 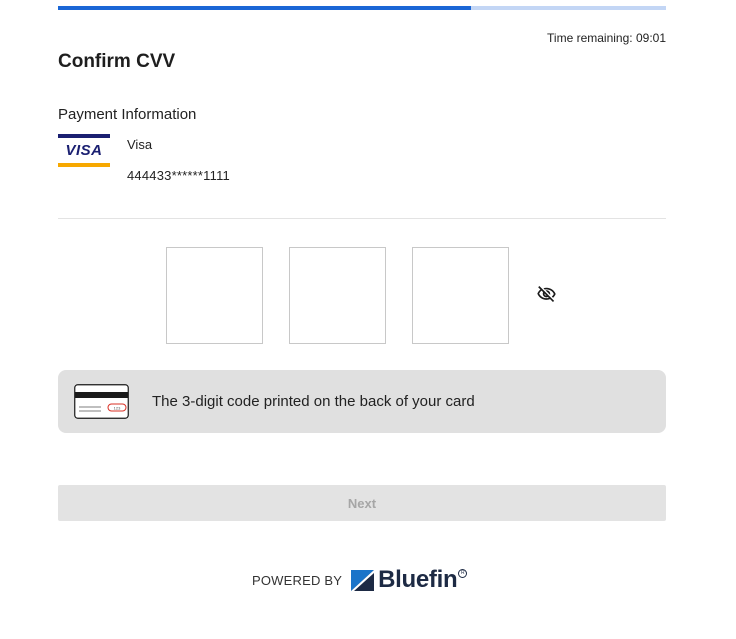 What do you see at coordinates (117, 61) in the screenshot?
I see `page-title: Confirm CVV` at bounding box center [117, 61].